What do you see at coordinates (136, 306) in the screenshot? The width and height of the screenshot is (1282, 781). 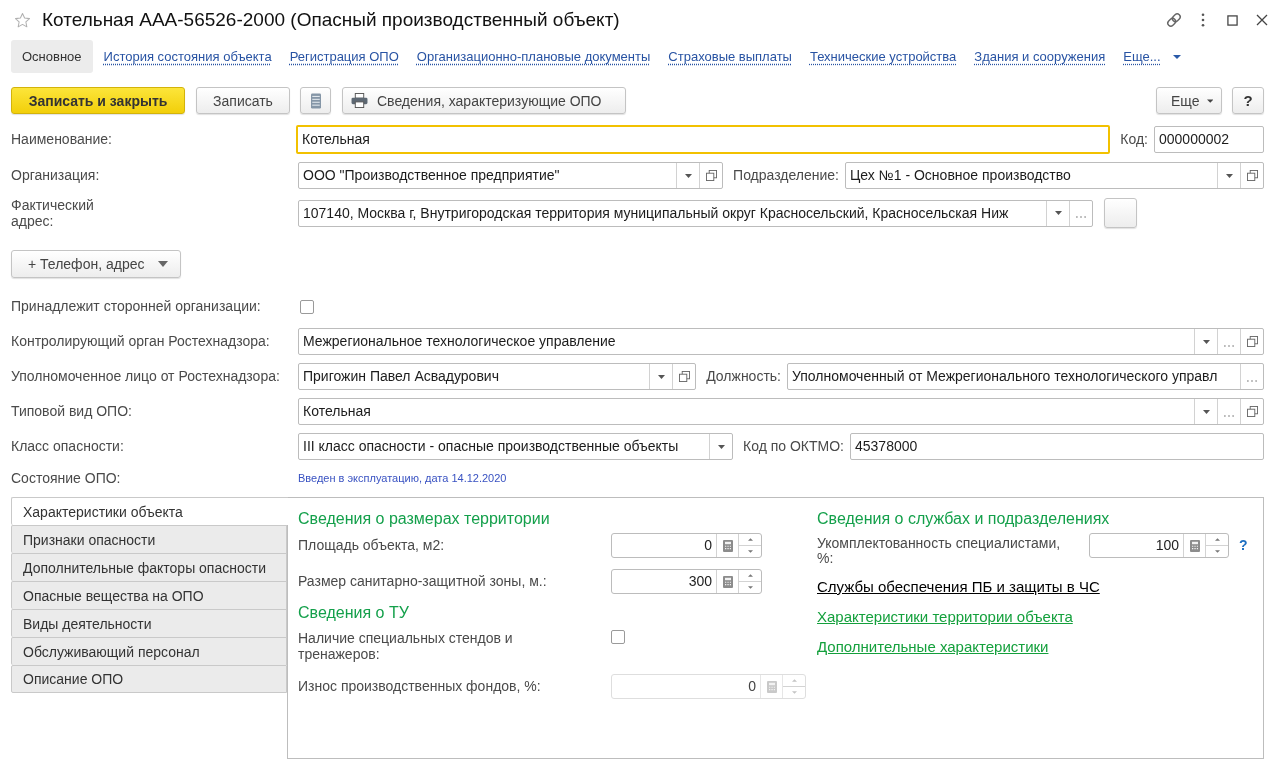 I see `field-label: Принадлежит сторонней организации:` at bounding box center [136, 306].